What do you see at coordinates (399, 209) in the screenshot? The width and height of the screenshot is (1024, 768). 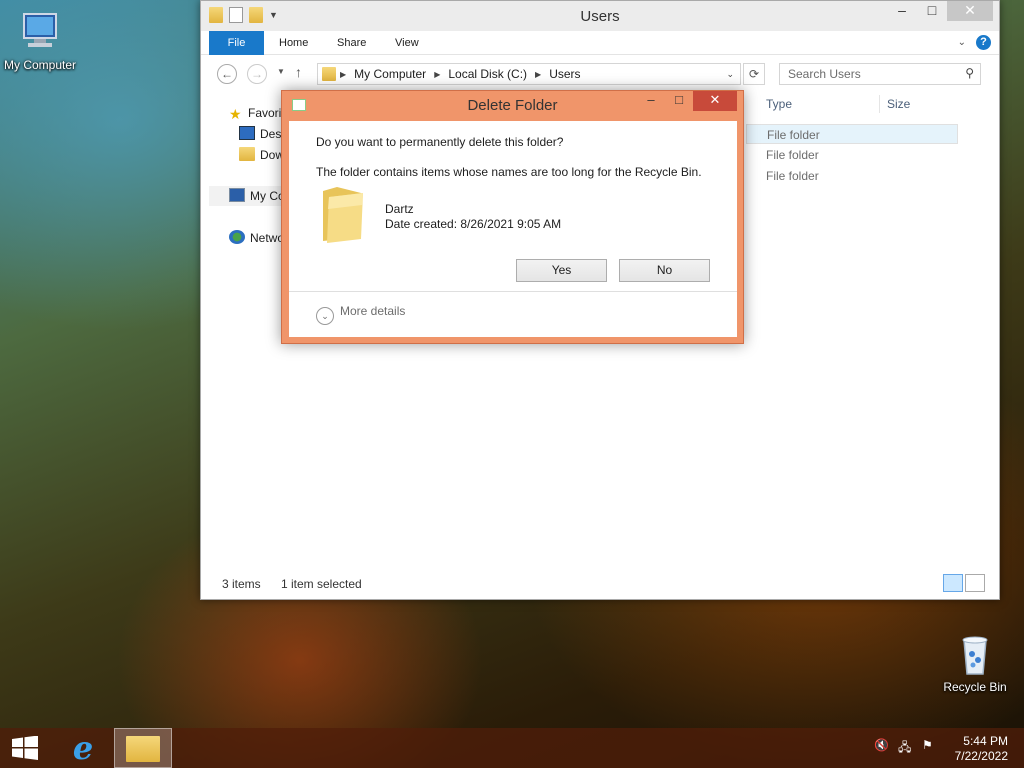 I see `folder-name: Dartz` at bounding box center [399, 209].